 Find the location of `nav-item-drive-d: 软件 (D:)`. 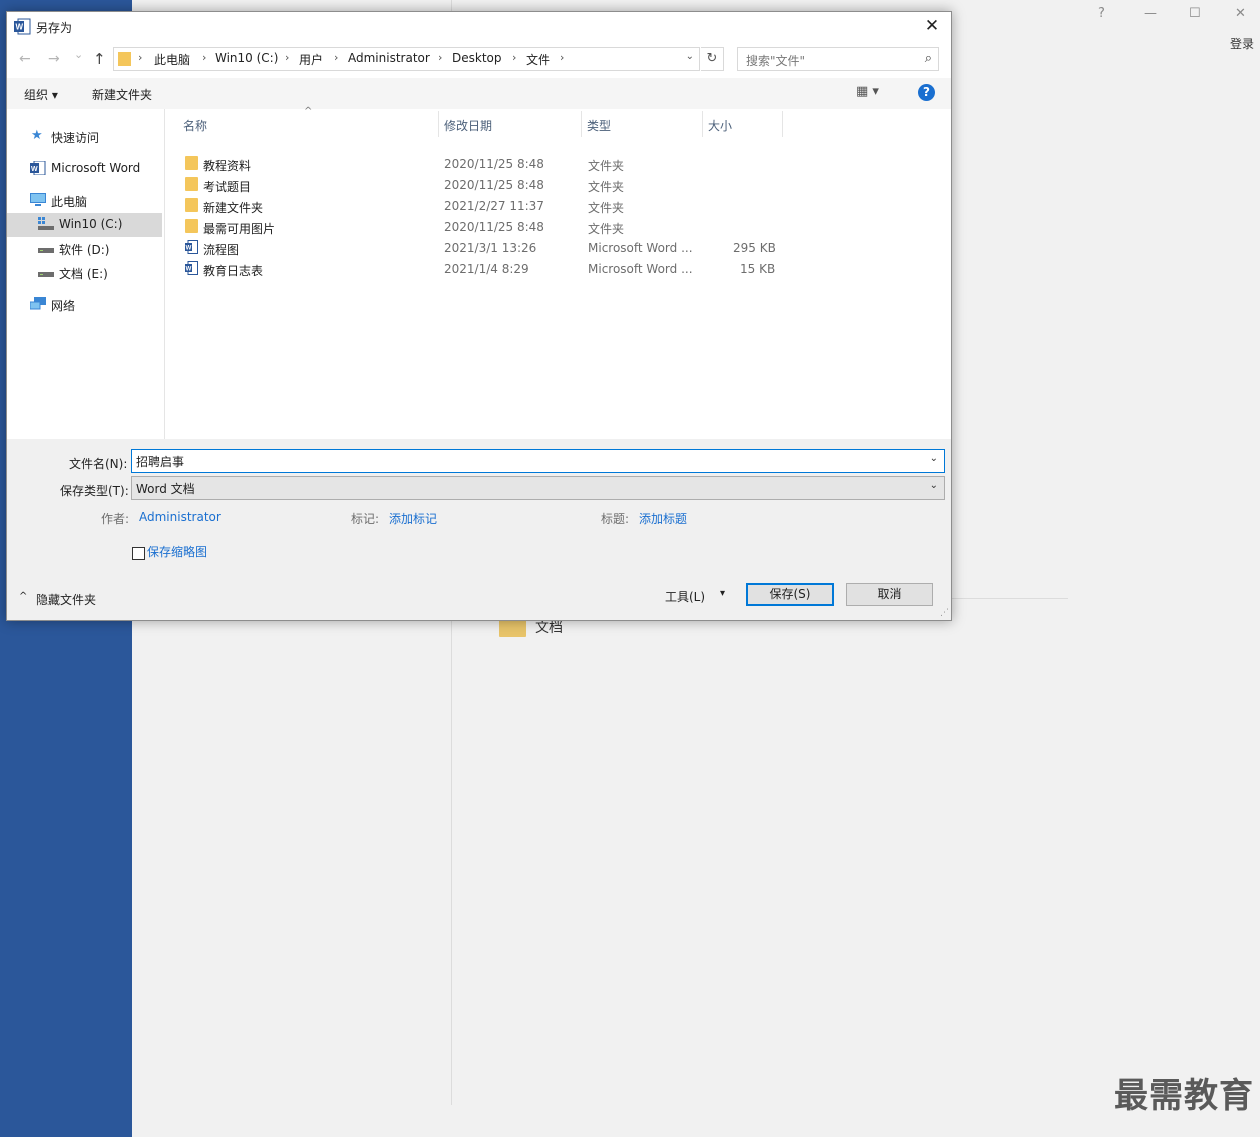

nav-item-drive-d: 软件 (D:) is located at coordinates (84, 249).